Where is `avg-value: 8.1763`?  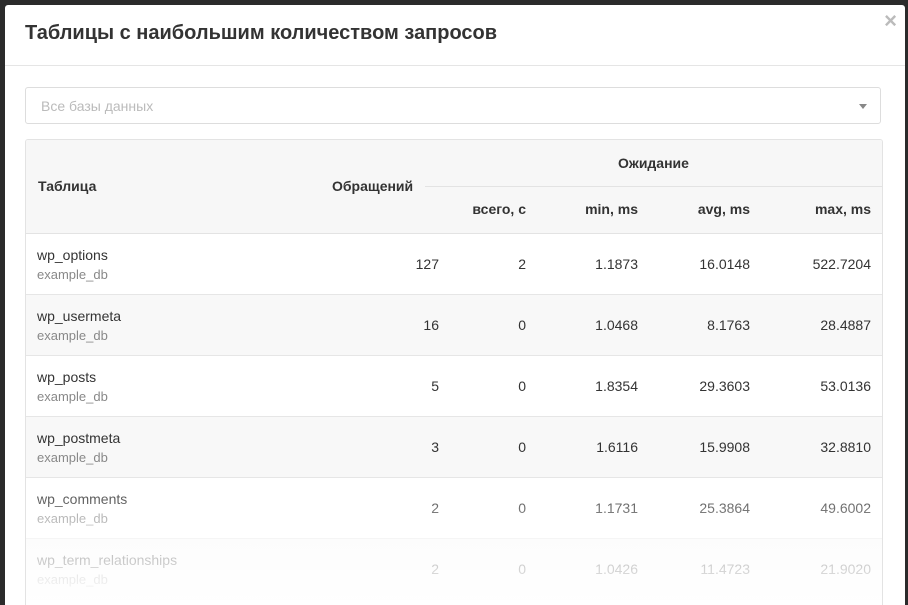
avg-value: 8.1763 is located at coordinates (728, 325).